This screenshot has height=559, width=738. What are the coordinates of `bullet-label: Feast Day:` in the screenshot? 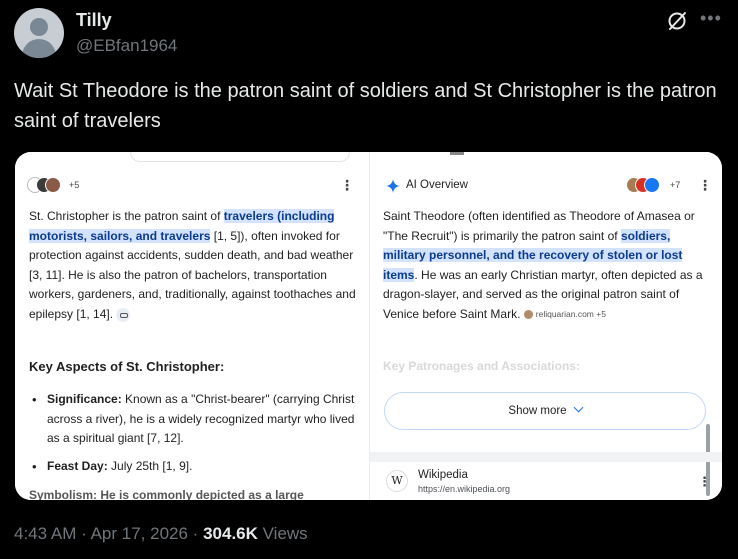 It's located at (77, 465).